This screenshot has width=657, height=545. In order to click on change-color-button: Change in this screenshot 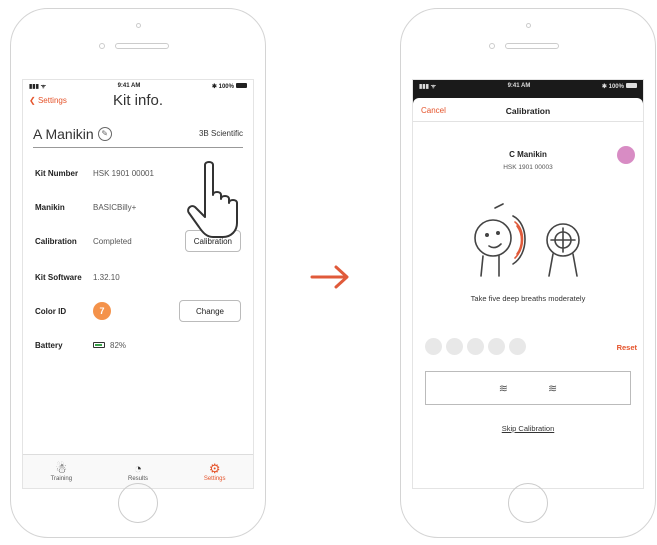, I will do `click(210, 311)`.